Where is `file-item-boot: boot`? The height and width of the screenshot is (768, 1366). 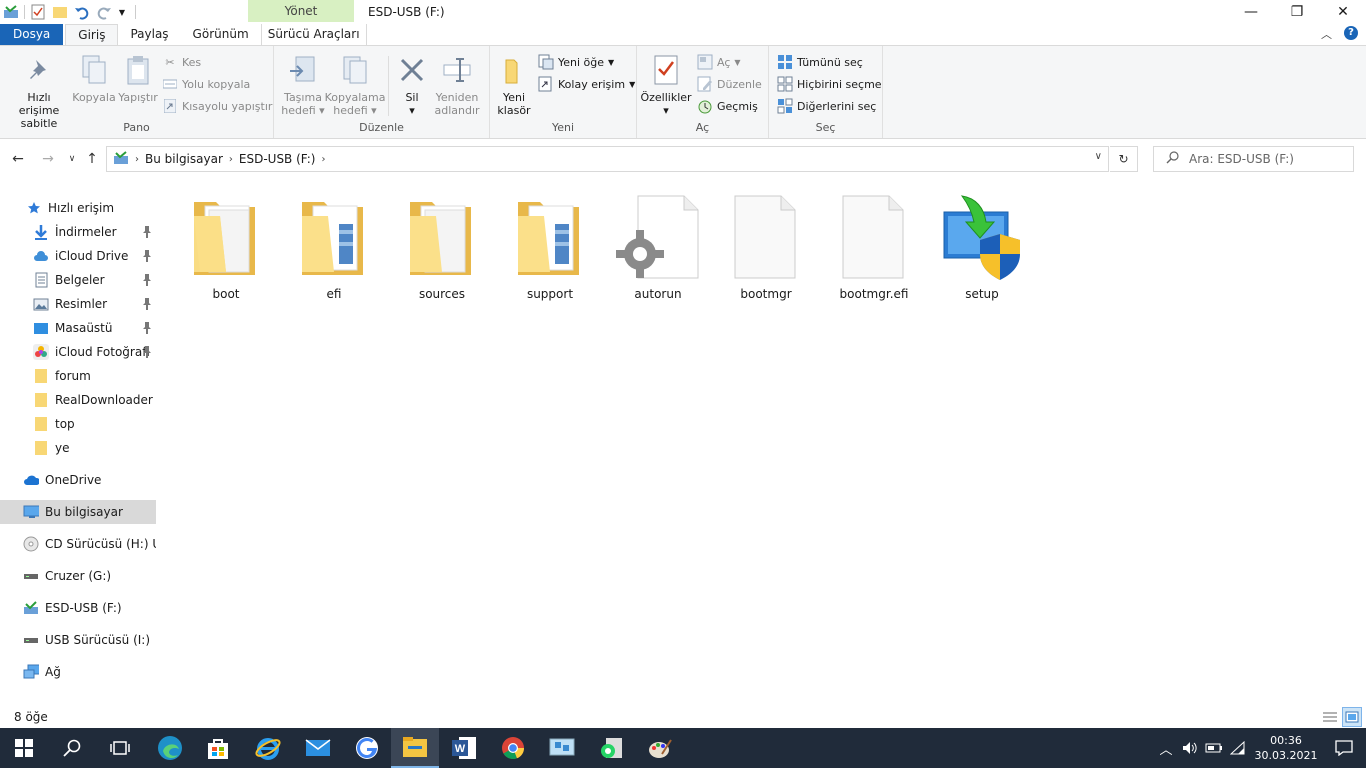 file-item-boot: boot is located at coordinates (226, 248).